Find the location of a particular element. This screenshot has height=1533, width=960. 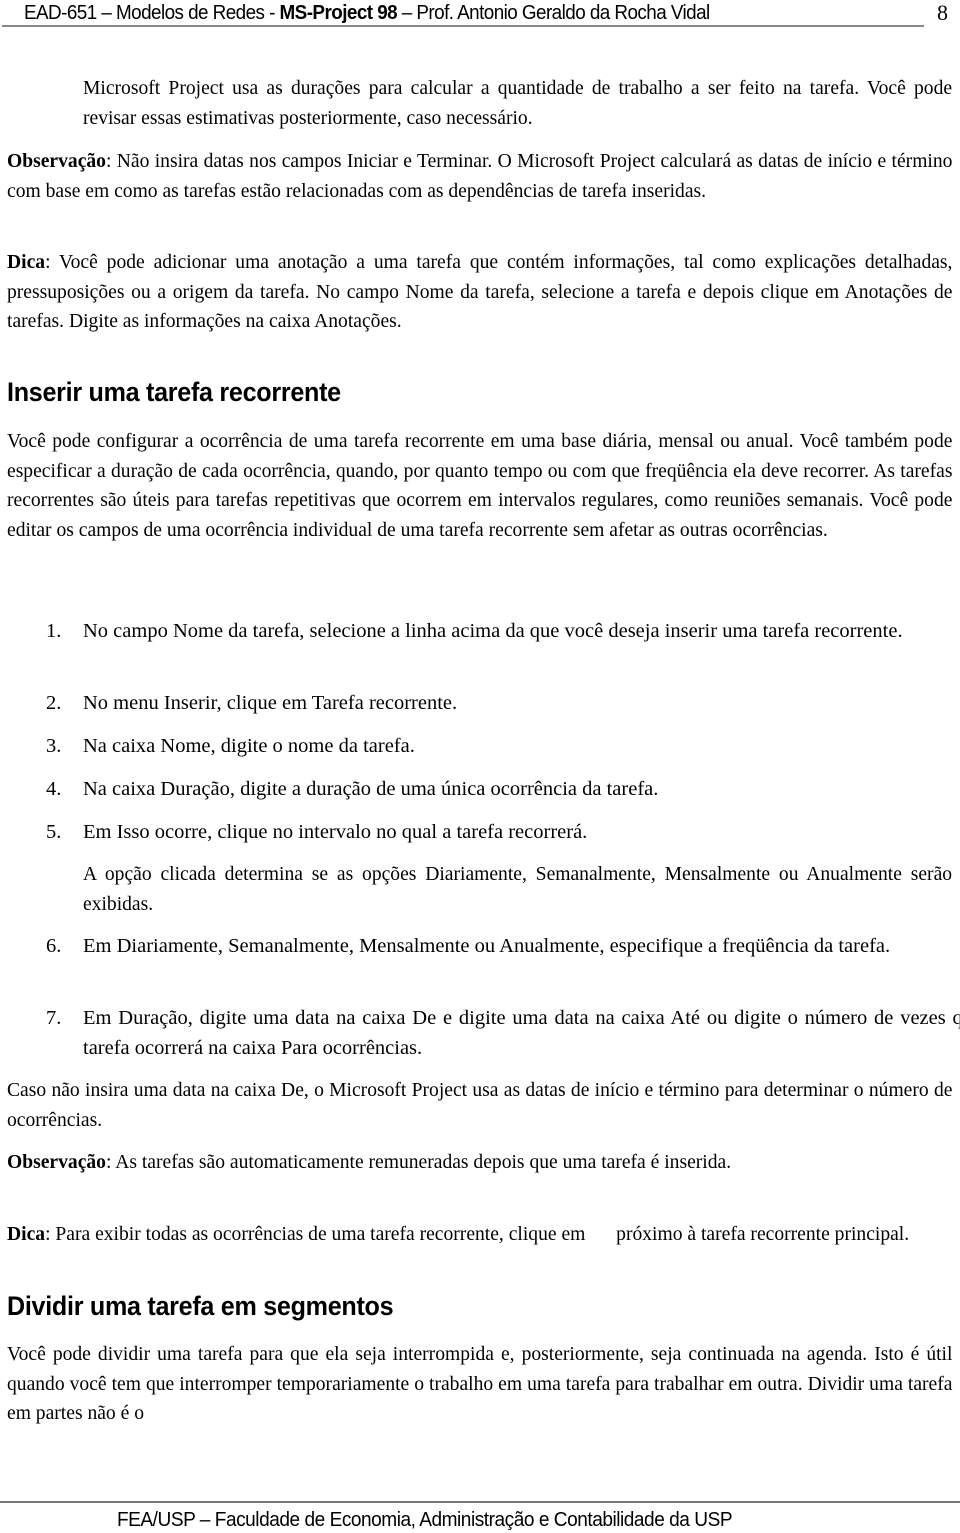

header-title-bold: MS-Project 98 is located at coordinates (338, 12).